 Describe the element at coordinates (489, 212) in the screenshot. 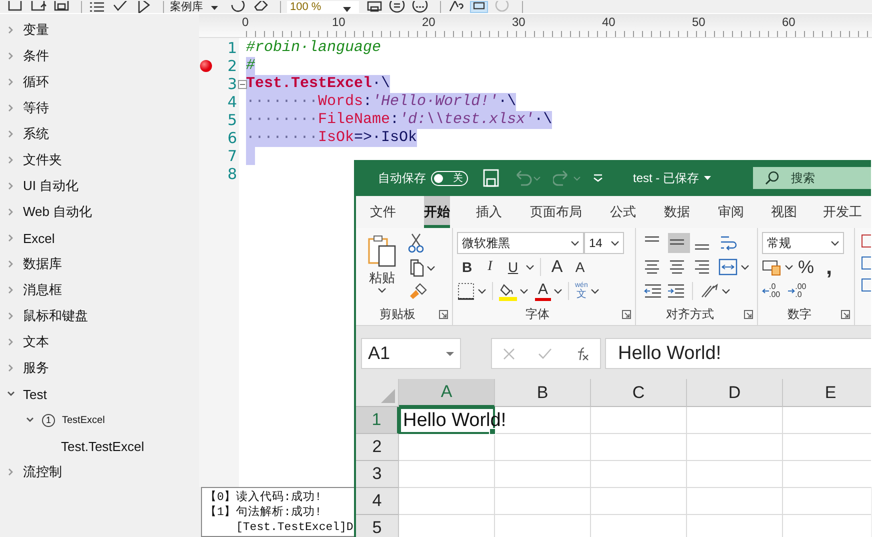

I see `ribbon-tab: 插入` at that location.